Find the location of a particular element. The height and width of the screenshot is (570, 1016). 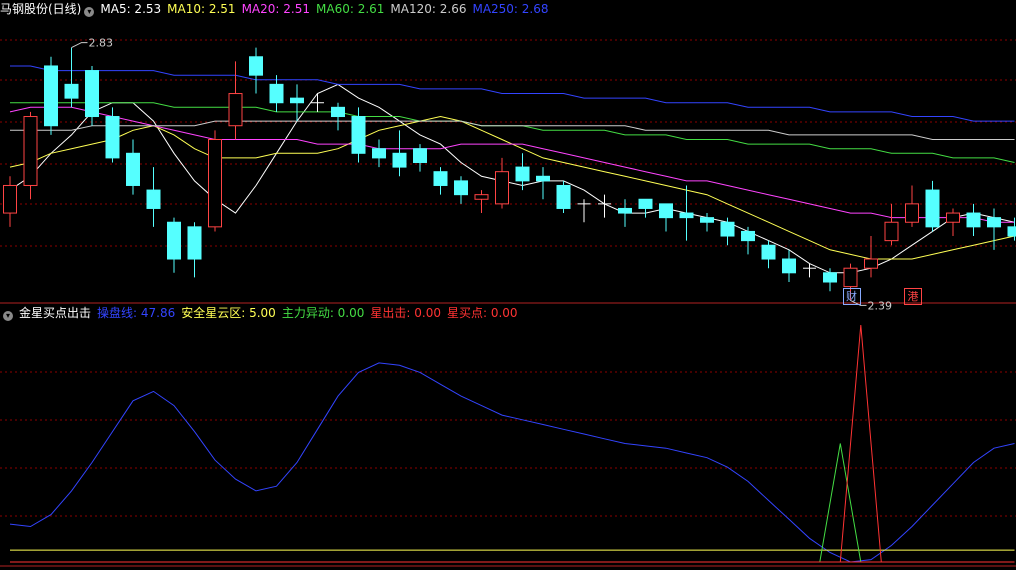

ma-label-1: MA10: 2.51 is located at coordinates (201, 9).